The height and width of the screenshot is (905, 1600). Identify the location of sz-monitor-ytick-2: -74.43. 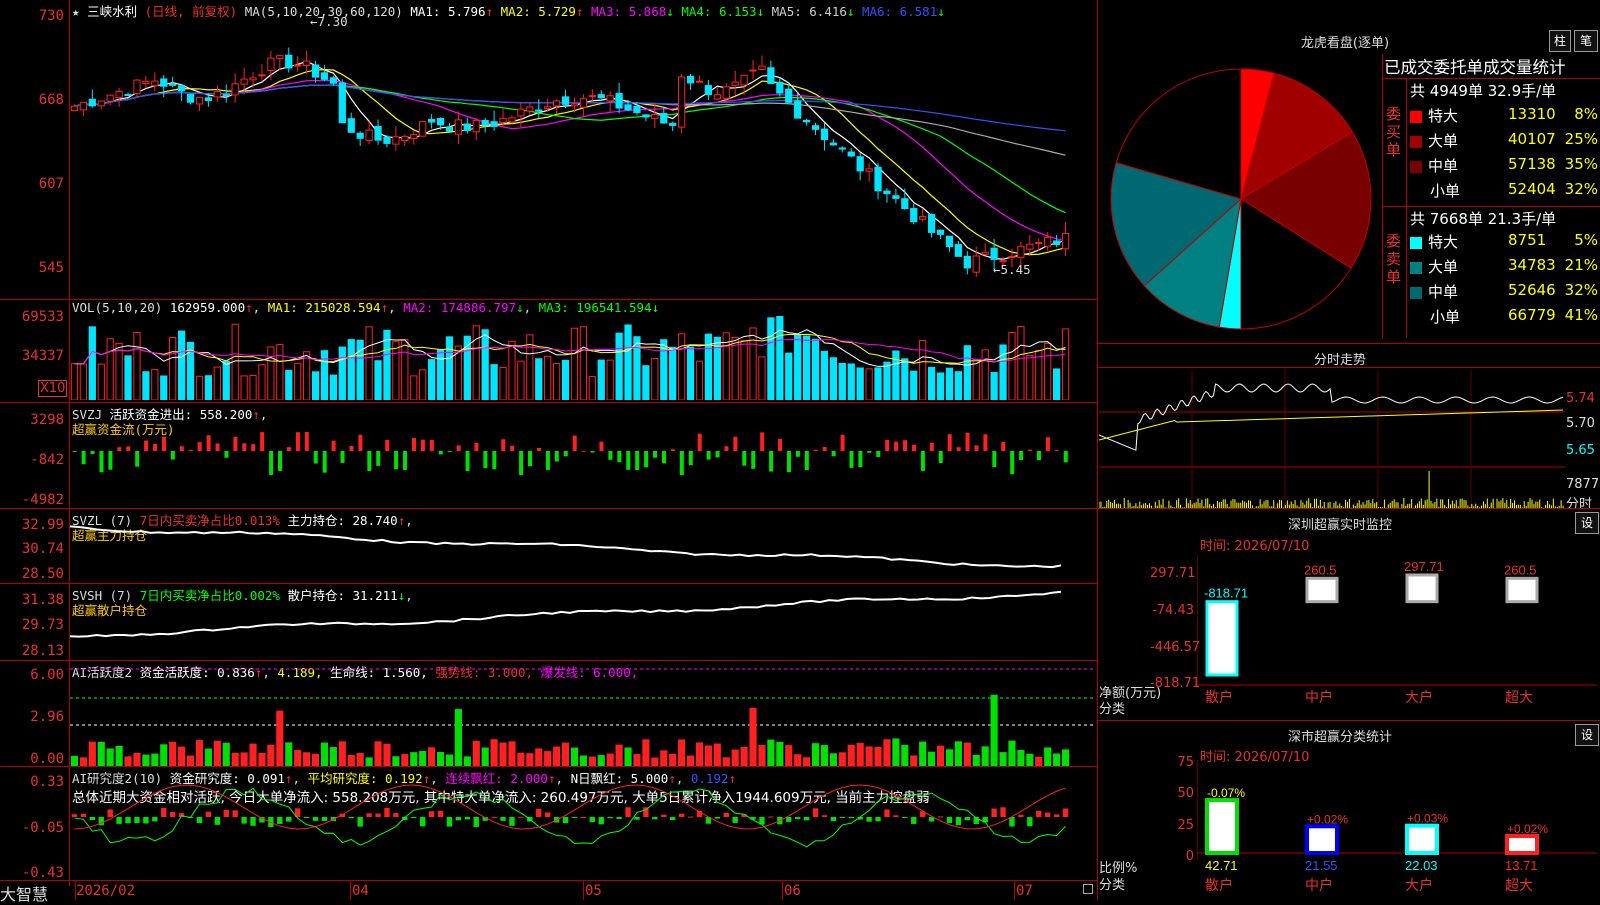
(1173, 610).